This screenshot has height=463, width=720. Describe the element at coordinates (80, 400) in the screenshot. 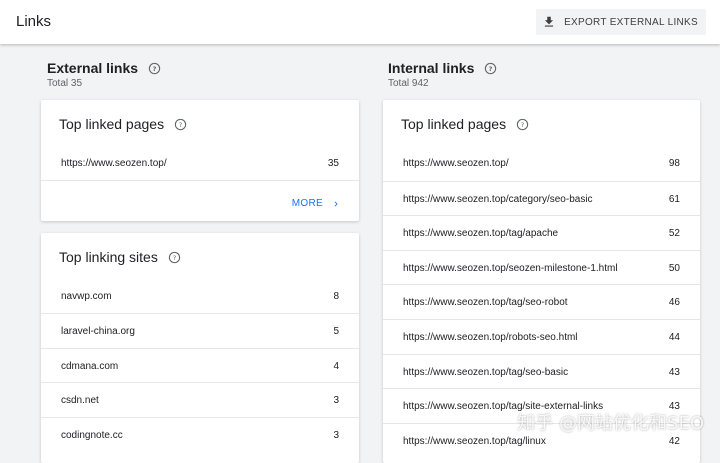

I see `row-site: csdn.net` at that location.